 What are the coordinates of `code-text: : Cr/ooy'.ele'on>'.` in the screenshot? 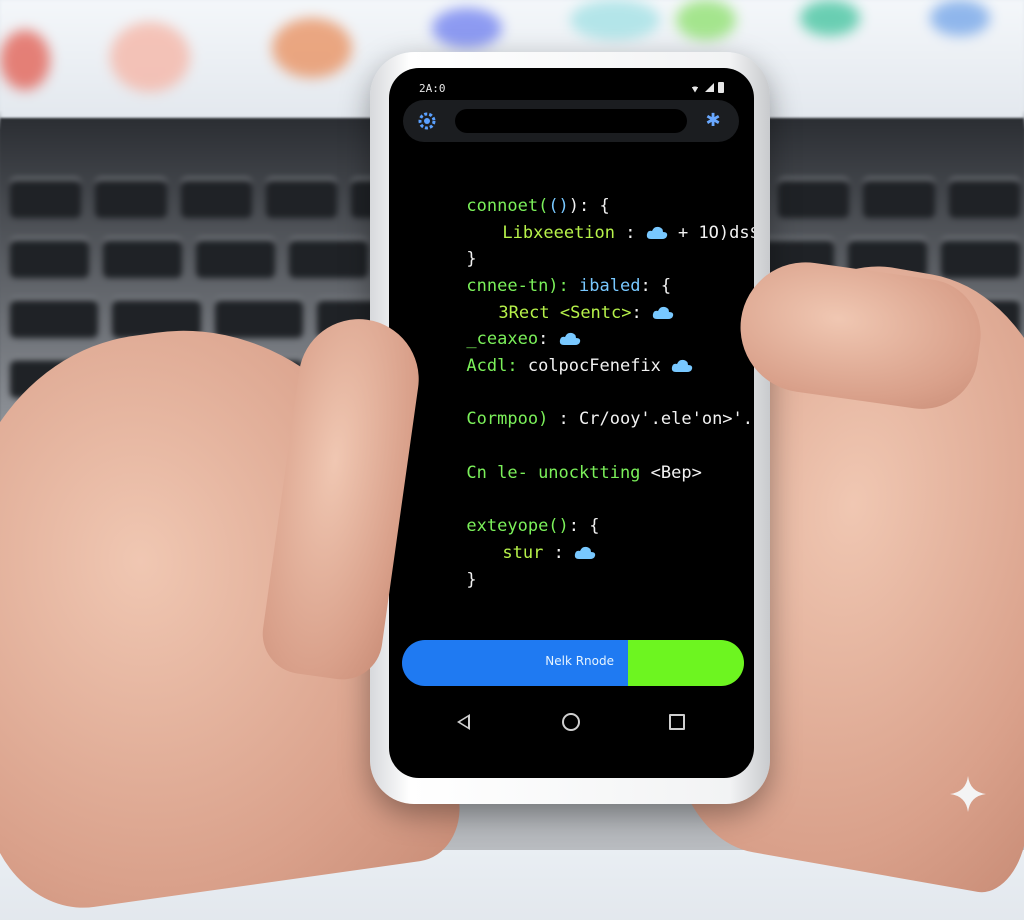 It's located at (656, 419).